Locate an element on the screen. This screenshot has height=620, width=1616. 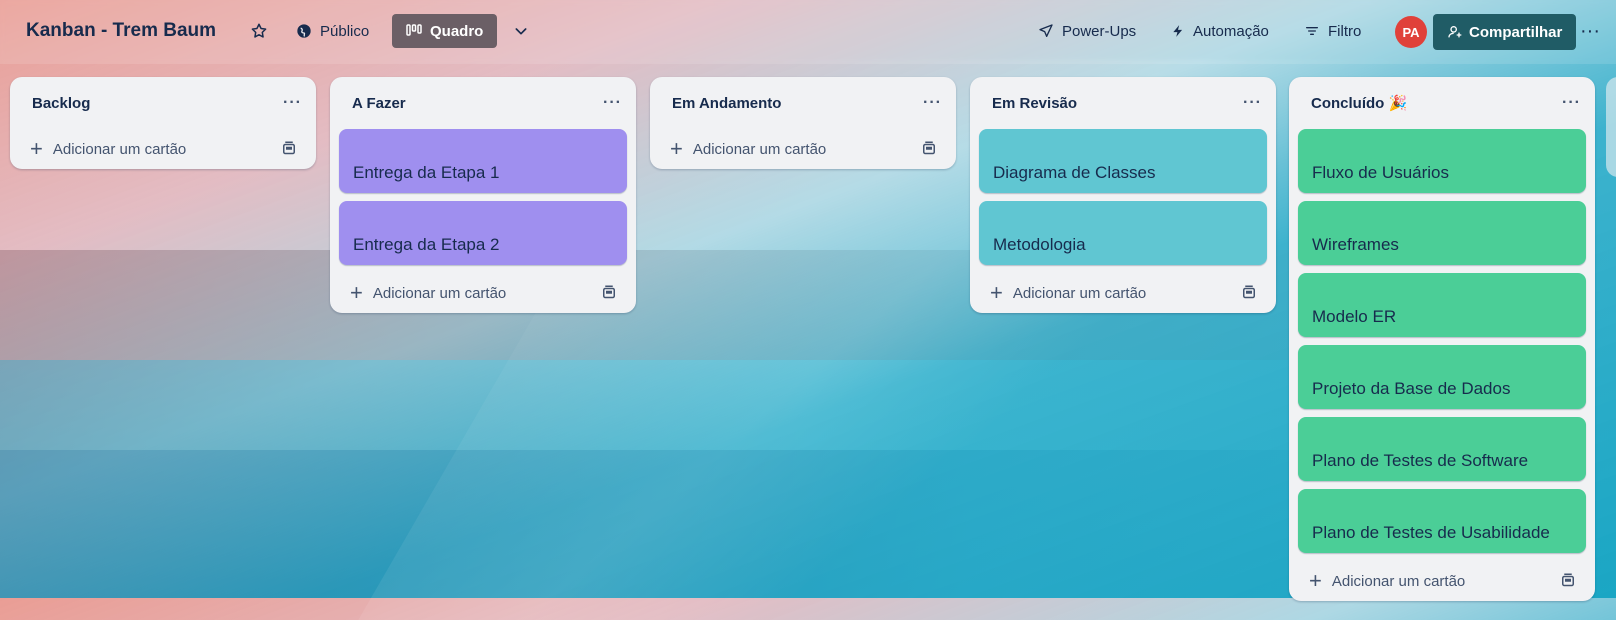
list-em-andamento: Em Andamento ··· + Adicionar um cartão is located at coordinates (803, 123).